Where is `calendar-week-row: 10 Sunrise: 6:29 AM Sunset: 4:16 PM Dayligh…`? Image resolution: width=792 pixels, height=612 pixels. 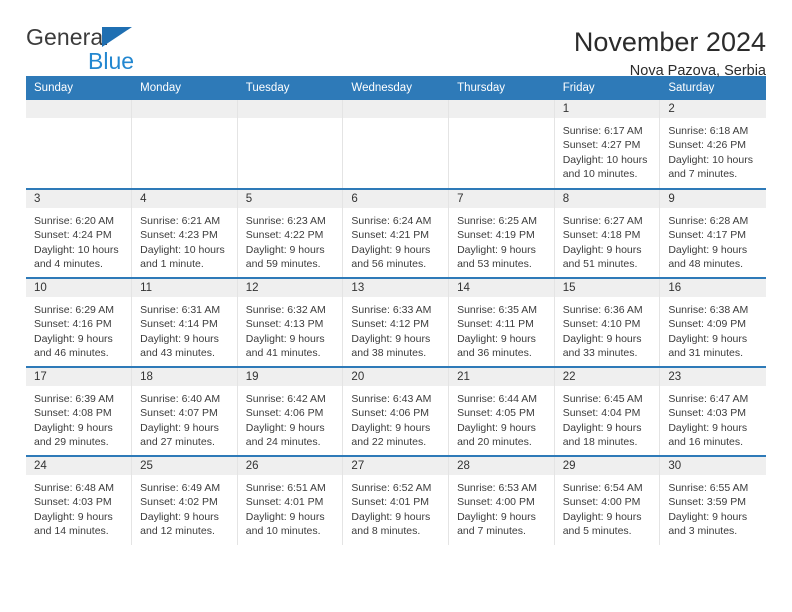
calendar-week-row: 10 Sunrise: 6:29 AM Sunset: 4:16 PM Dayligh… is located at coordinates (396, 322).